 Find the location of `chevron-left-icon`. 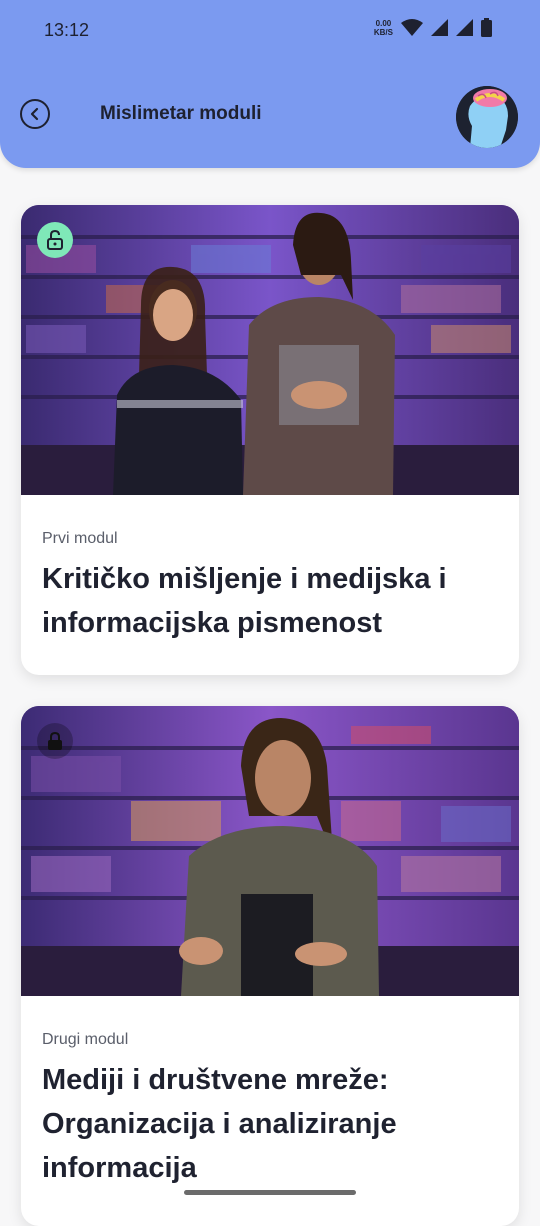

chevron-left-icon is located at coordinates (34, 114).